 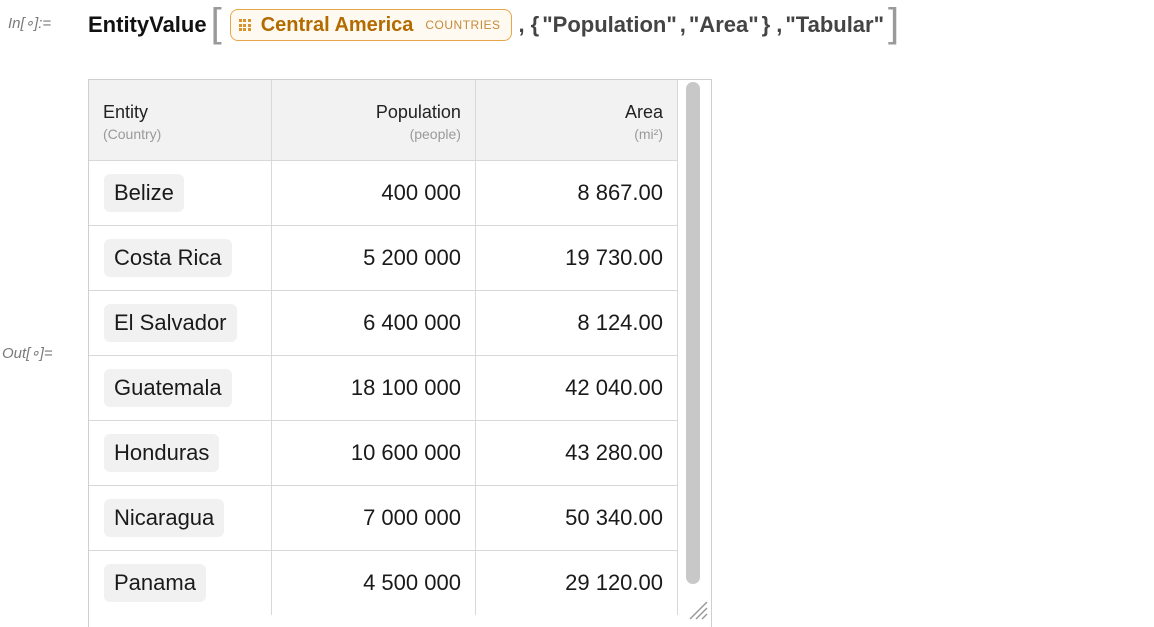 I want to click on area-cell: 42 040.00, so click(x=577, y=388).